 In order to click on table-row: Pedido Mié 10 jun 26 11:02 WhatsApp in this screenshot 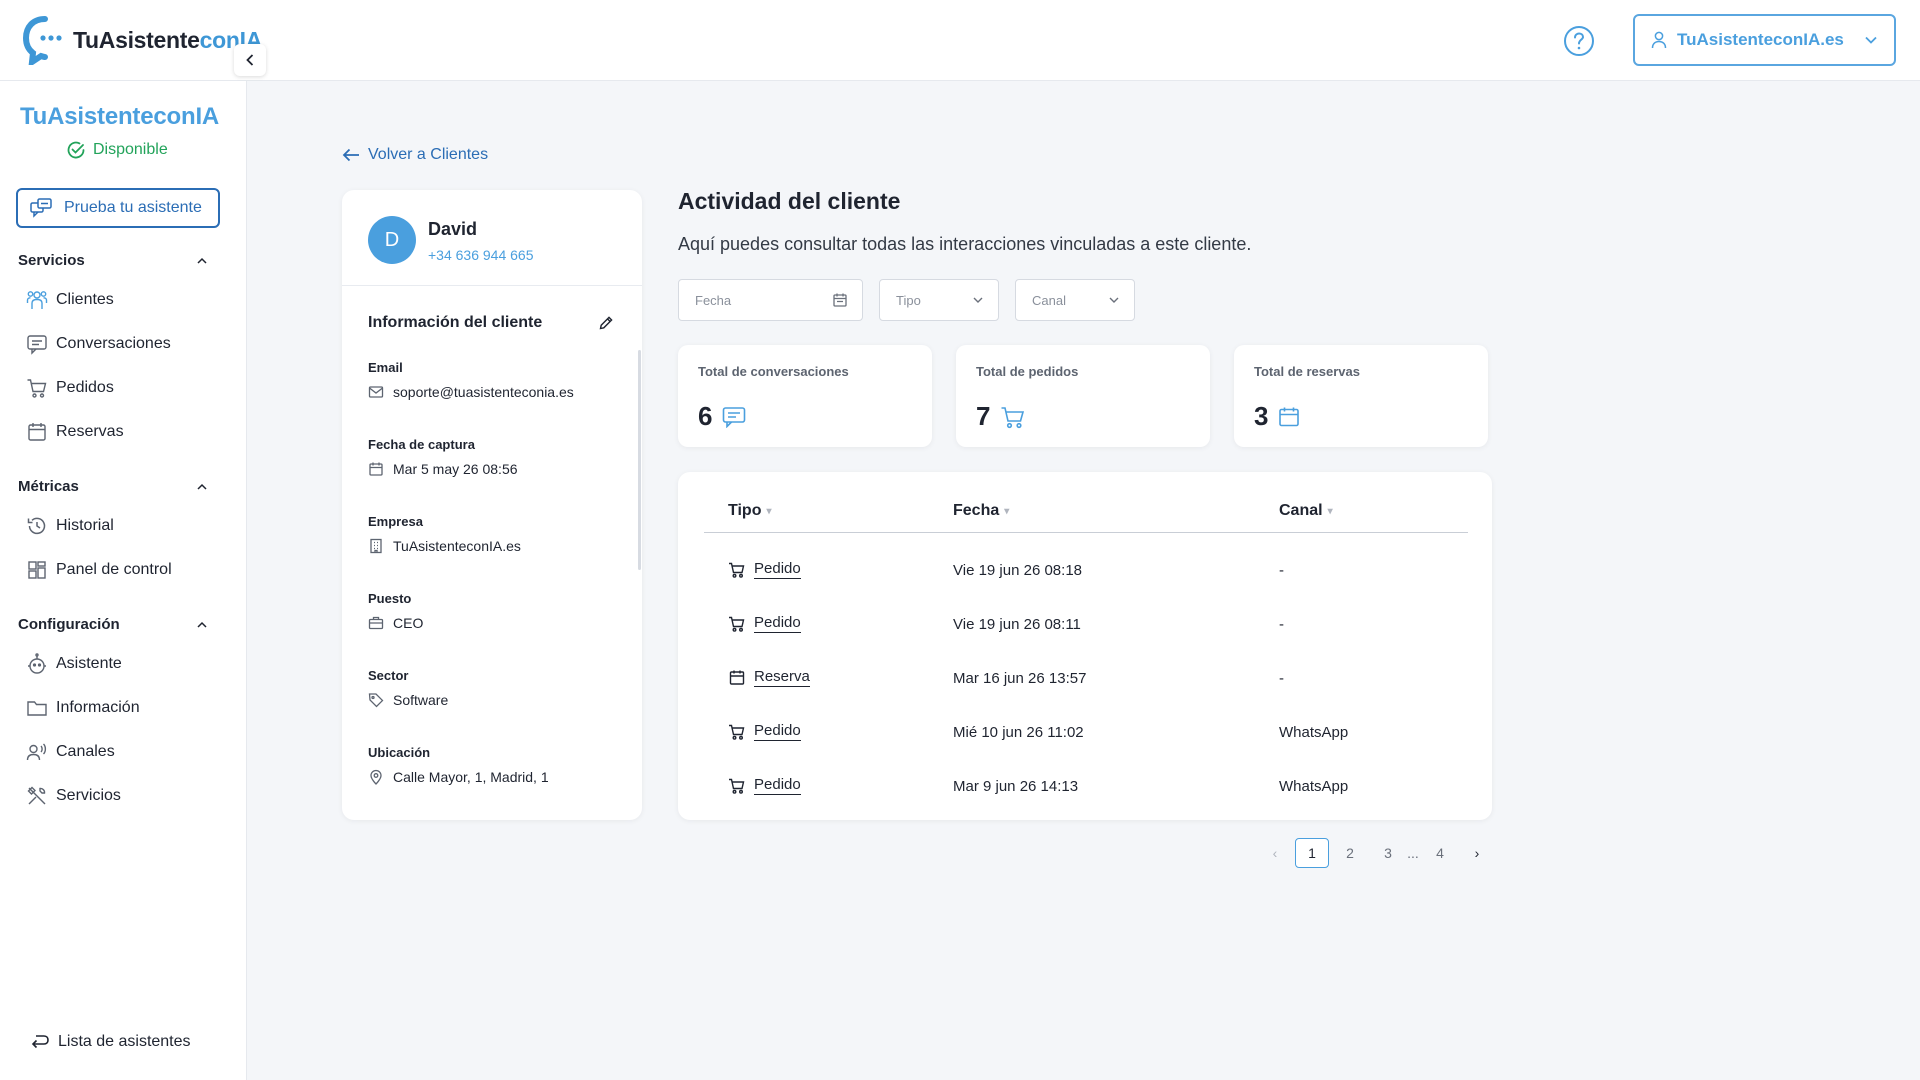, I will do `click(1085, 733)`.